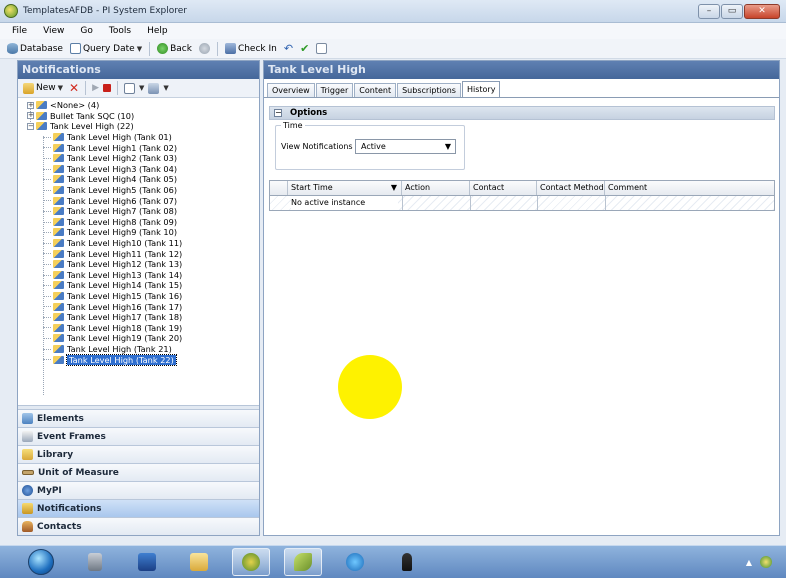 Image resolution: width=786 pixels, height=578 pixels. I want to click on tree-item-label: Tank Level High7 (Tank 08), so click(122, 211).